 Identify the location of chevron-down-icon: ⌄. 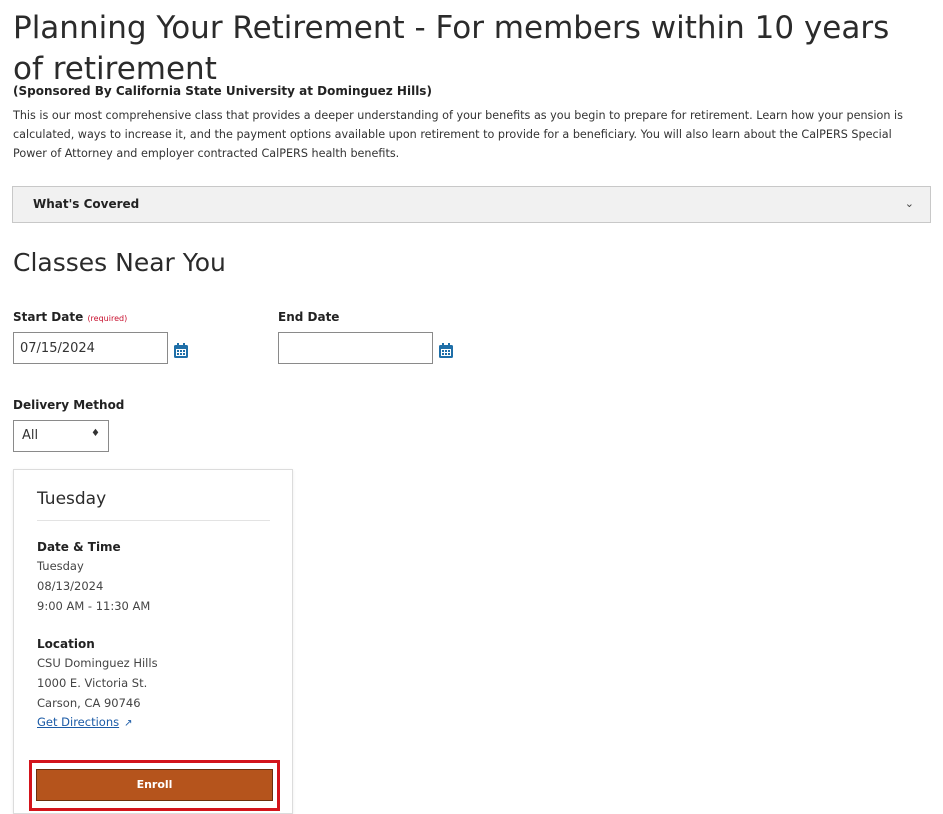
(909, 203).